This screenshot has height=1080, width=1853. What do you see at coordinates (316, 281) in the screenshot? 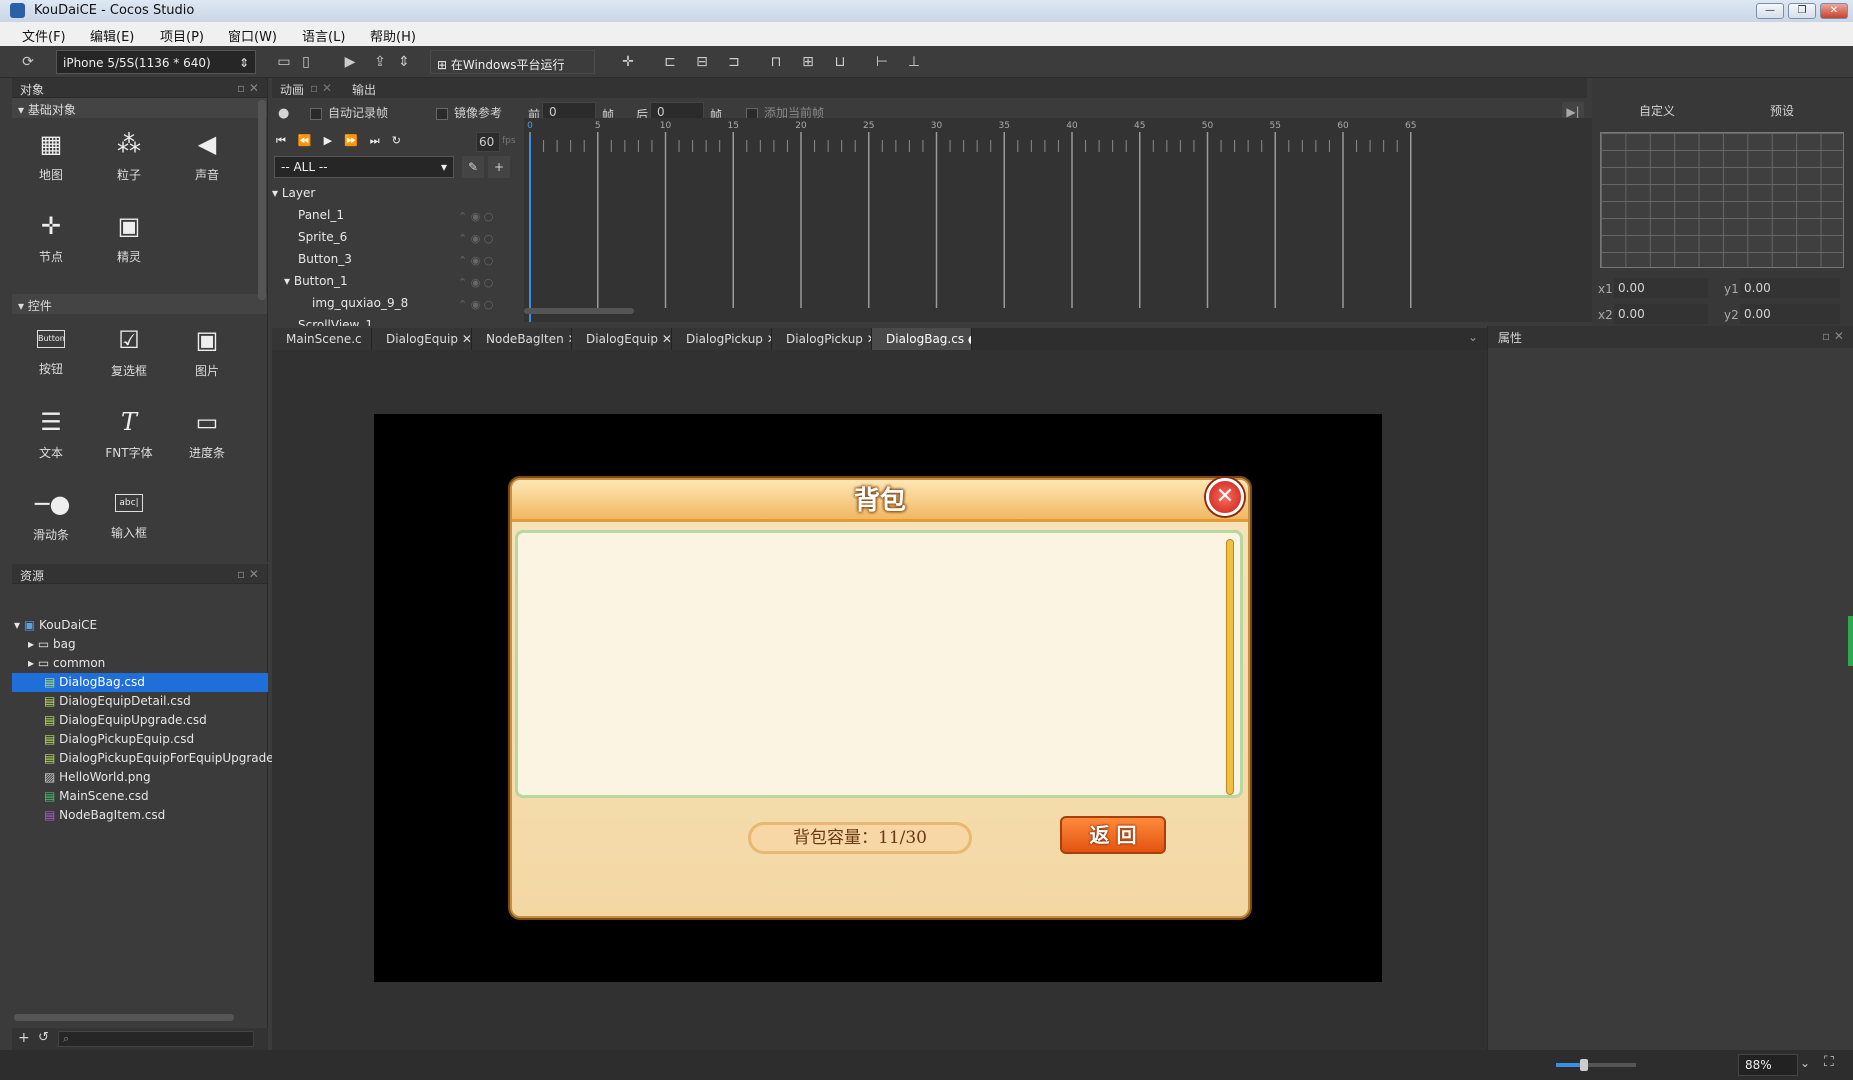
I see `layer-row: ▾ Button_1` at bounding box center [316, 281].